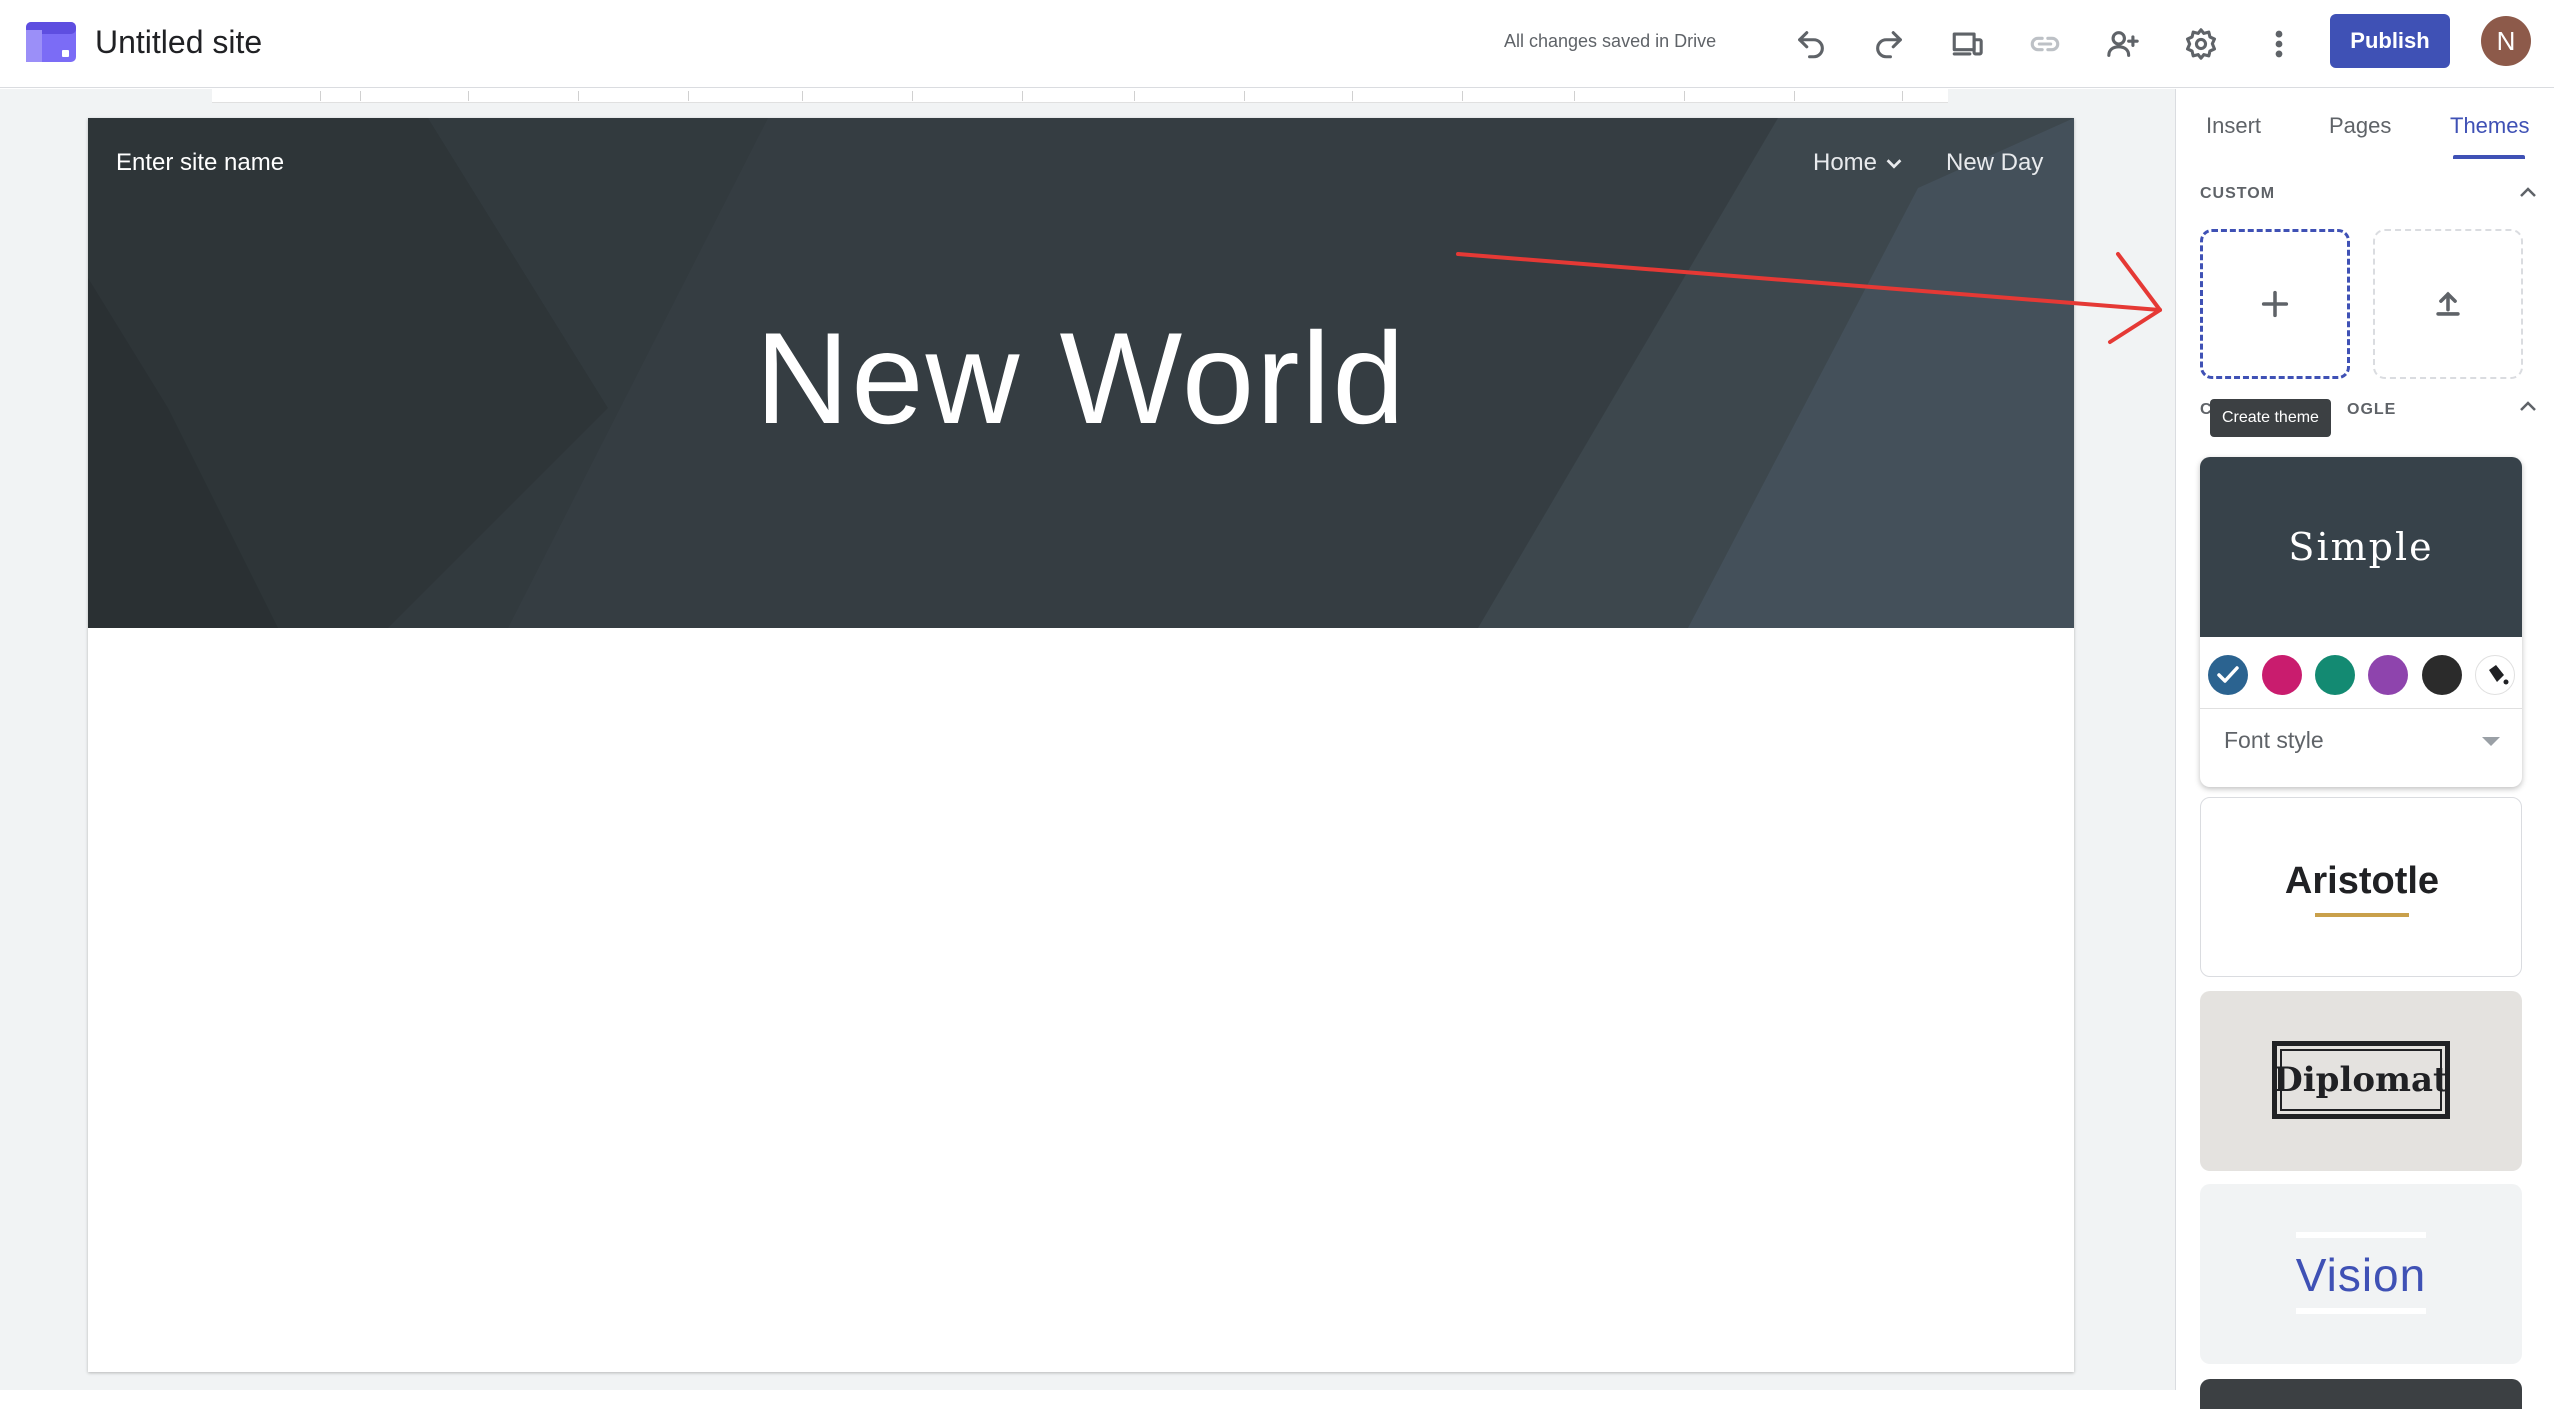 Image resolution: width=2554 pixels, height=1409 pixels. I want to click on account-avatar: N, so click(2506, 41).